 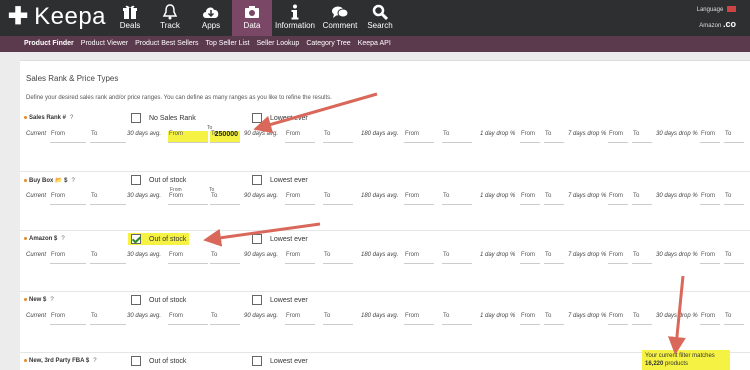 I want to click on nav-deals: Deals, so click(x=130, y=18).